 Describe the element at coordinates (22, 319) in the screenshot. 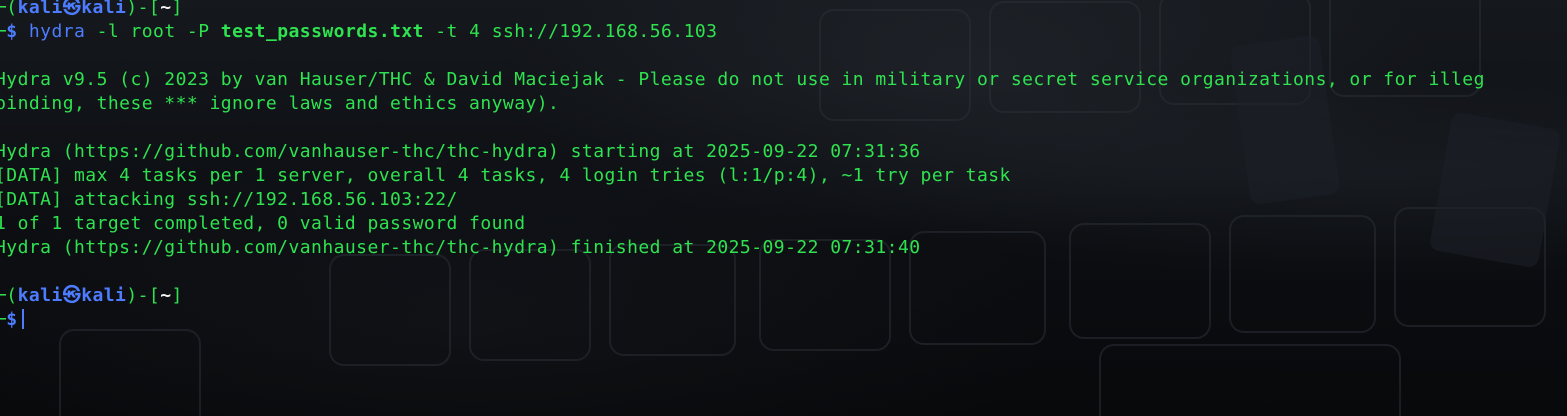

I see `text-cursor` at that location.